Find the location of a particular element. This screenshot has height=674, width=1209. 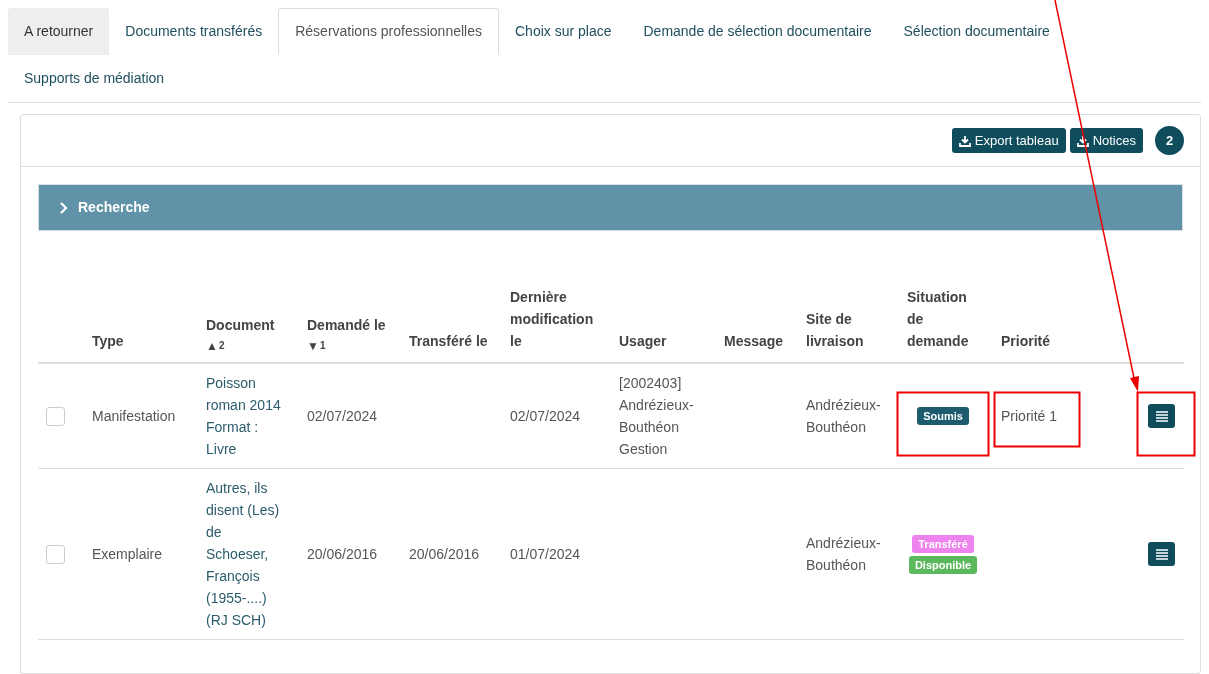

column-header: Document is located at coordinates (248, 325).